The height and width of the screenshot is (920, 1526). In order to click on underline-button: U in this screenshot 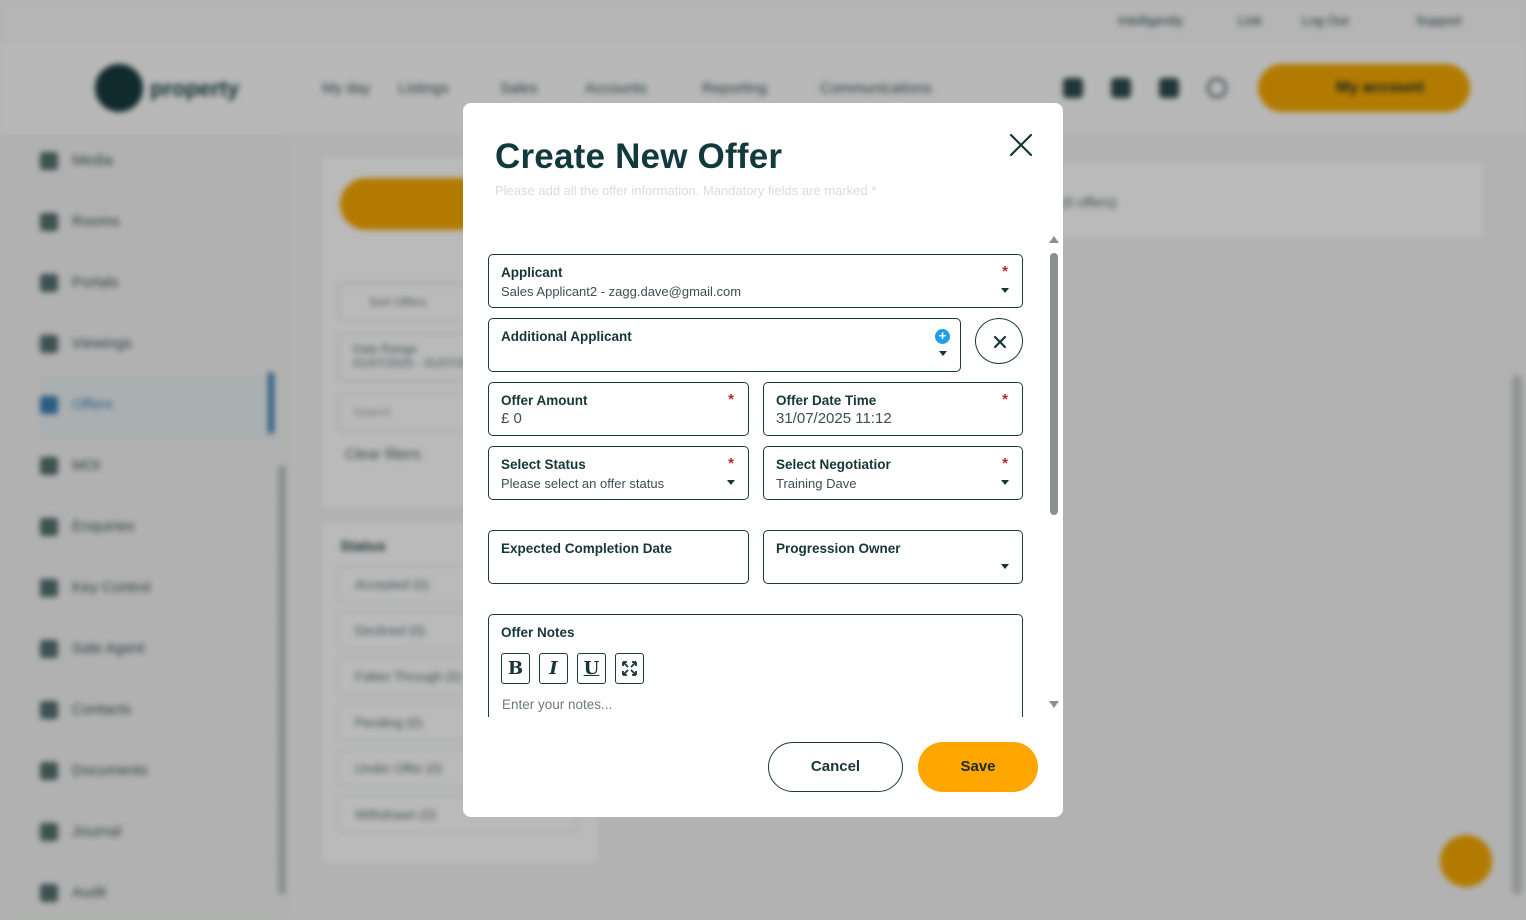, I will do `click(591, 668)`.